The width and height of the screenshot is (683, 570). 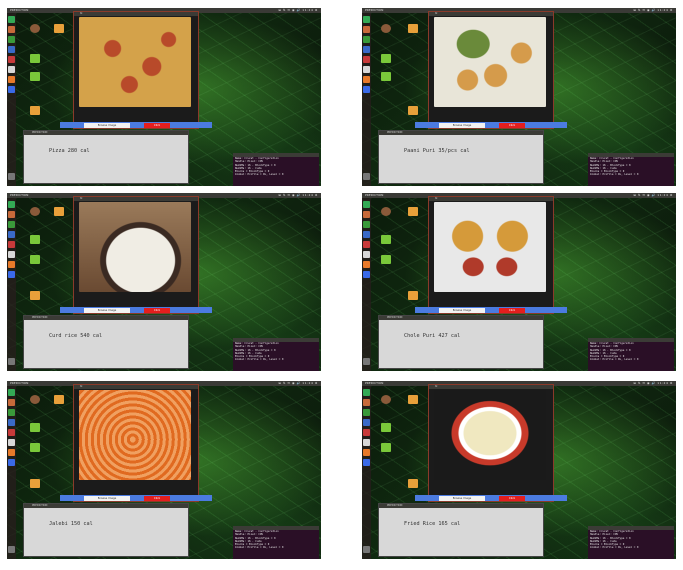 I want to click on window-titlebar: PREDICTION, so click(x=106, y=318).